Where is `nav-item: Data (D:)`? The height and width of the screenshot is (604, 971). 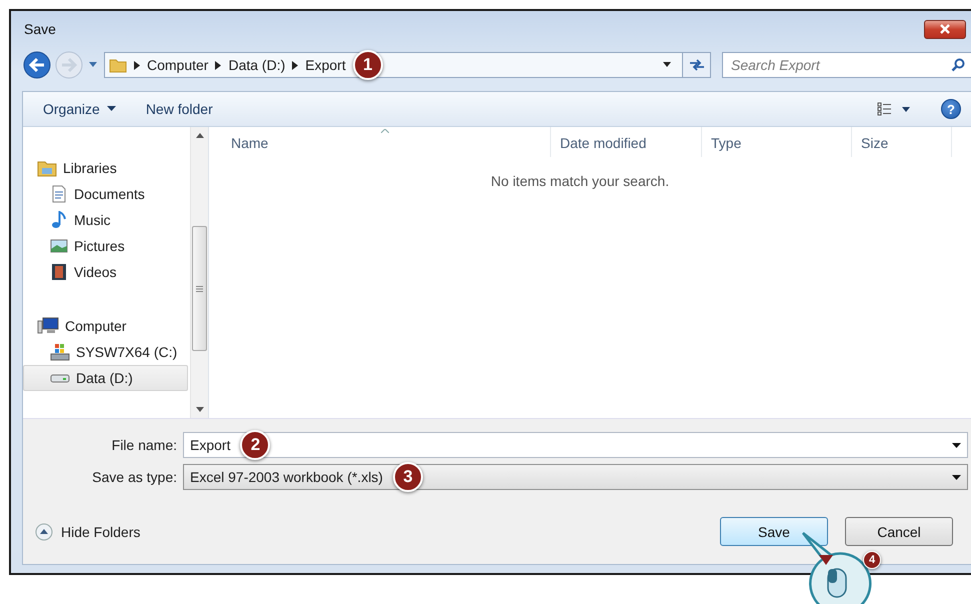
nav-item: Data (D:) is located at coordinates (105, 378).